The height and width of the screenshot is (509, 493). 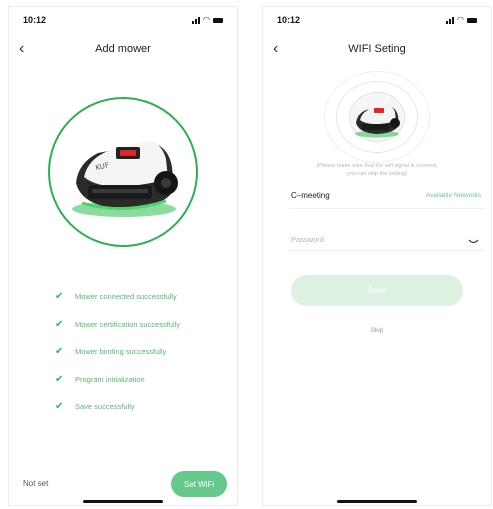 What do you see at coordinates (199, 484) in the screenshot?
I see `set-wifi-button: Set WiFi` at bounding box center [199, 484].